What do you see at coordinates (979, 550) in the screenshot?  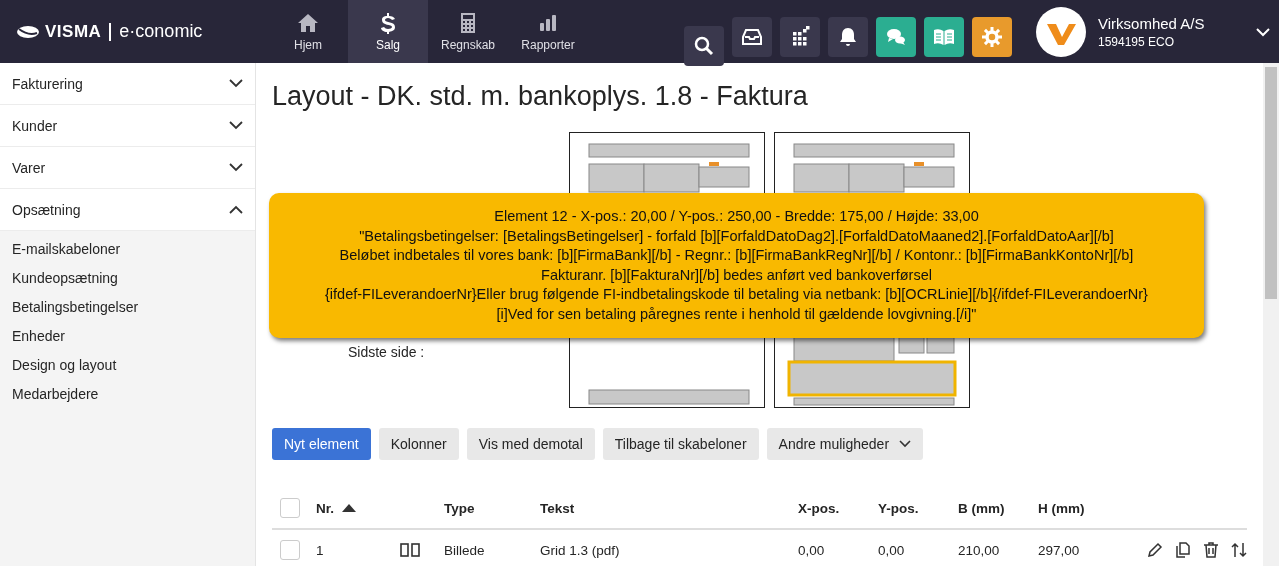 I see `table-cell-text: 210,00` at bounding box center [979, 550].